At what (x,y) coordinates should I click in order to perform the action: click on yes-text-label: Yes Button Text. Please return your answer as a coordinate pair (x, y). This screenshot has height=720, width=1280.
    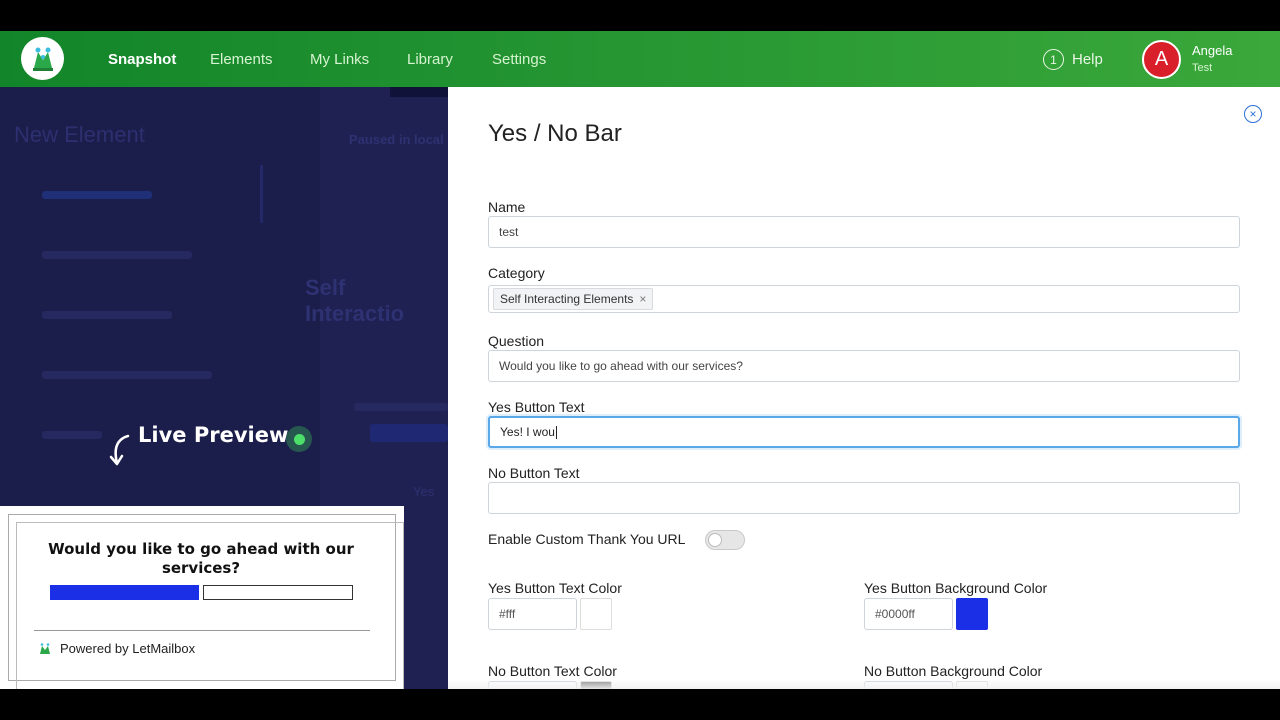
    Looking at the image, I should click on (536, 407).